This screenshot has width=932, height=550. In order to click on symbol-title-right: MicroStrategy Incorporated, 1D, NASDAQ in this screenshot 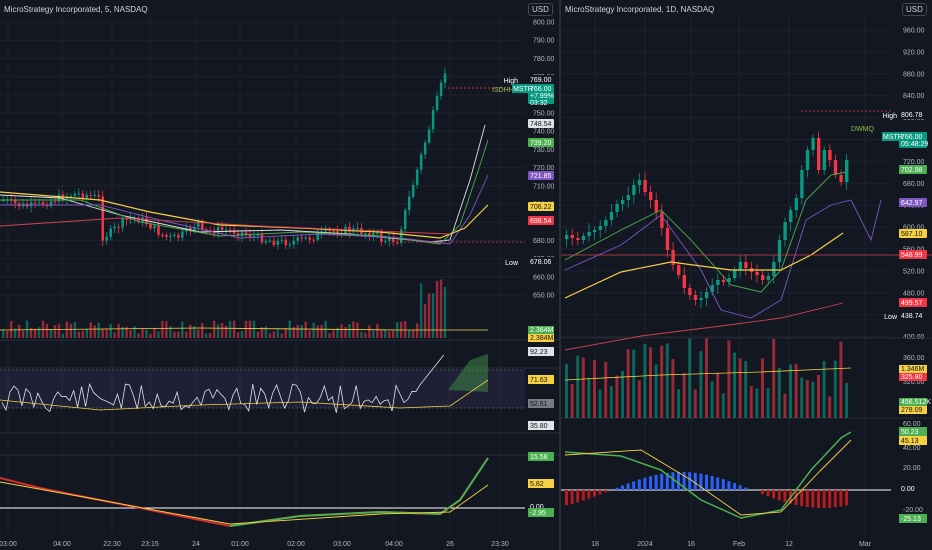, I will do `click(639, 9)`.